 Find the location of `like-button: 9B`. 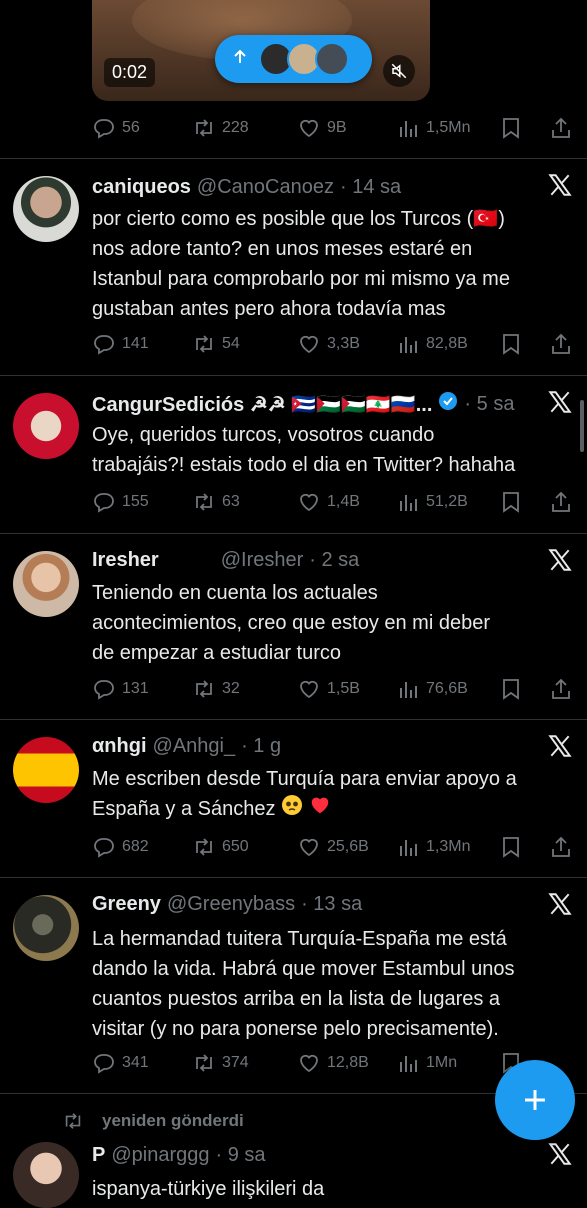

like-button: 9B is located at coordinates (322, 128).